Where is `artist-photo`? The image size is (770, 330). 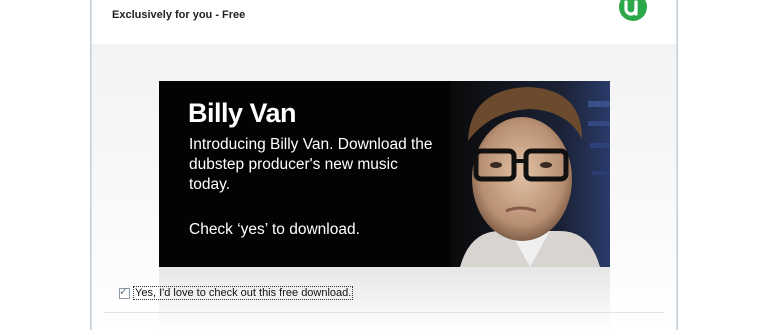
artist-photo is located at coordinates (530, 174).